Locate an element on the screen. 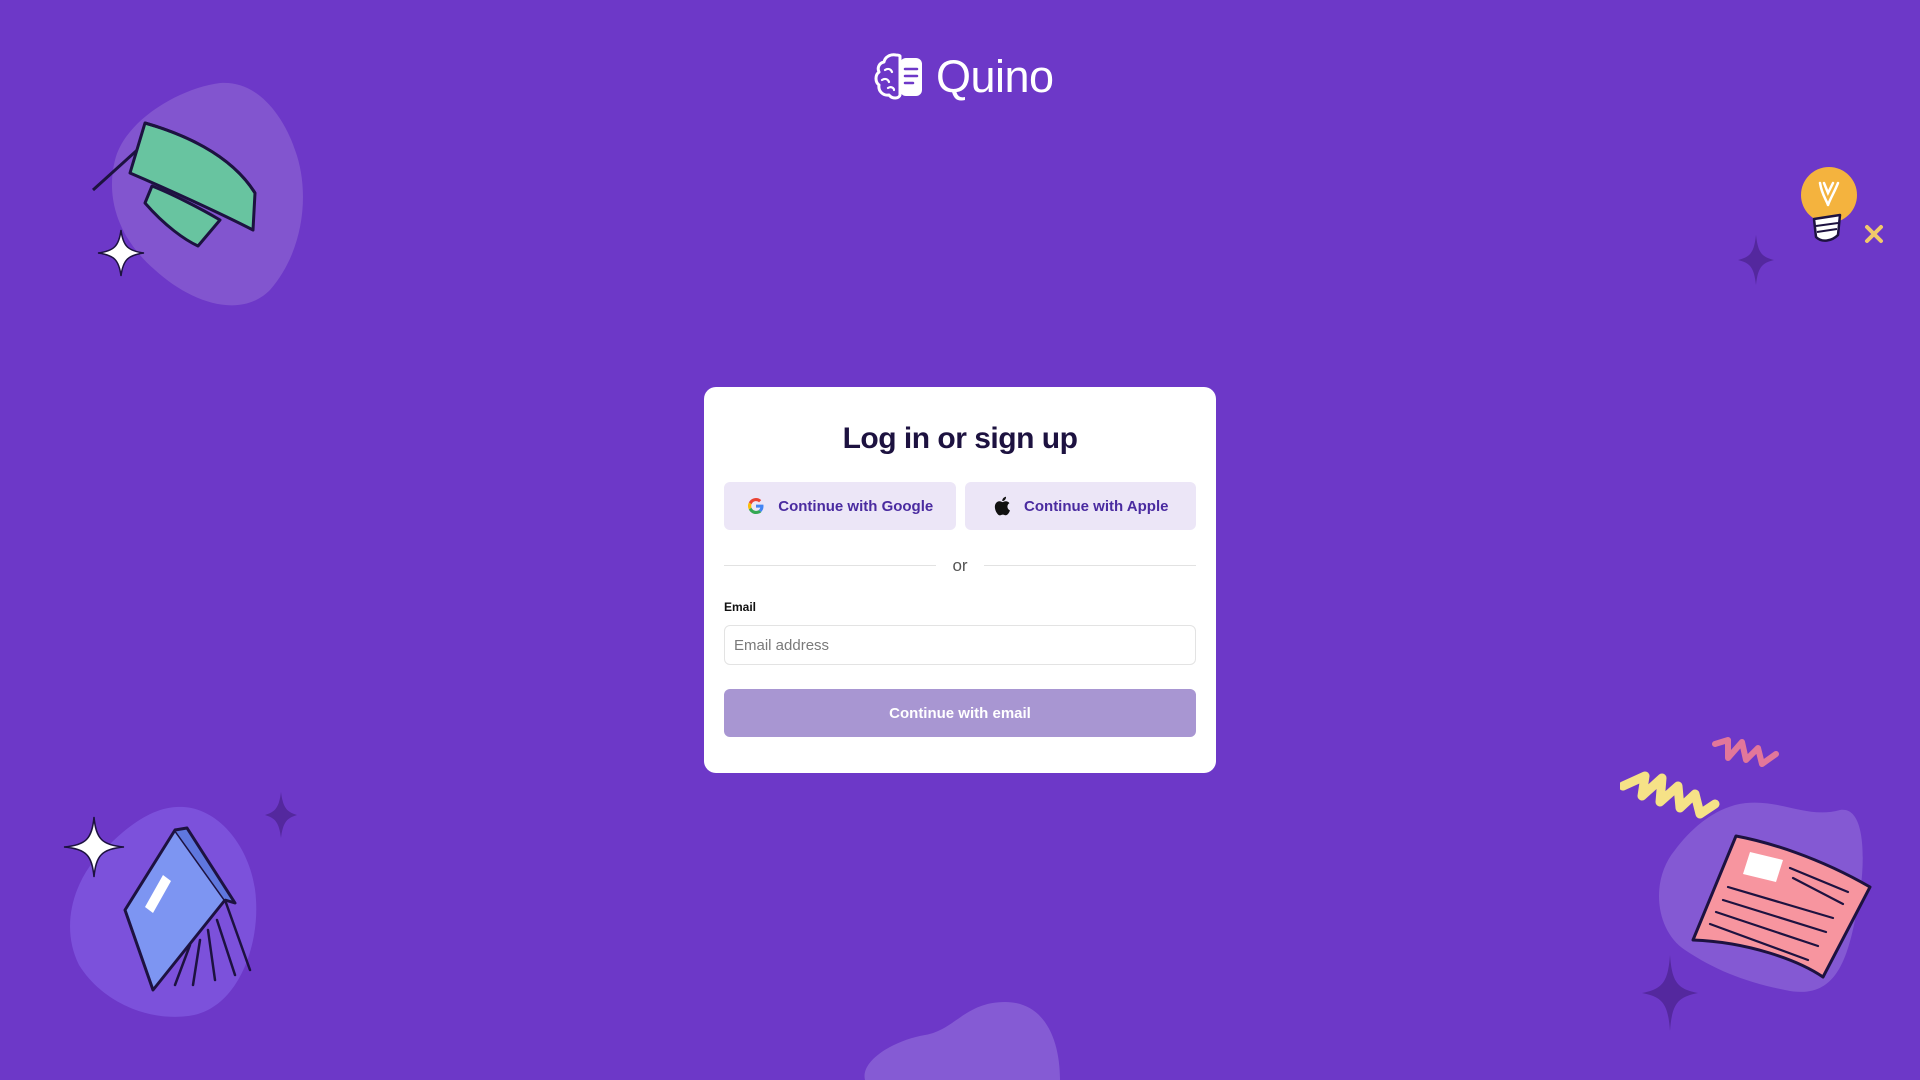 Image resolution: width=1920 pixels, height=1080 pixels. continue-with-apple-button: Continue with Apple is located at coordinates (1080, 506).